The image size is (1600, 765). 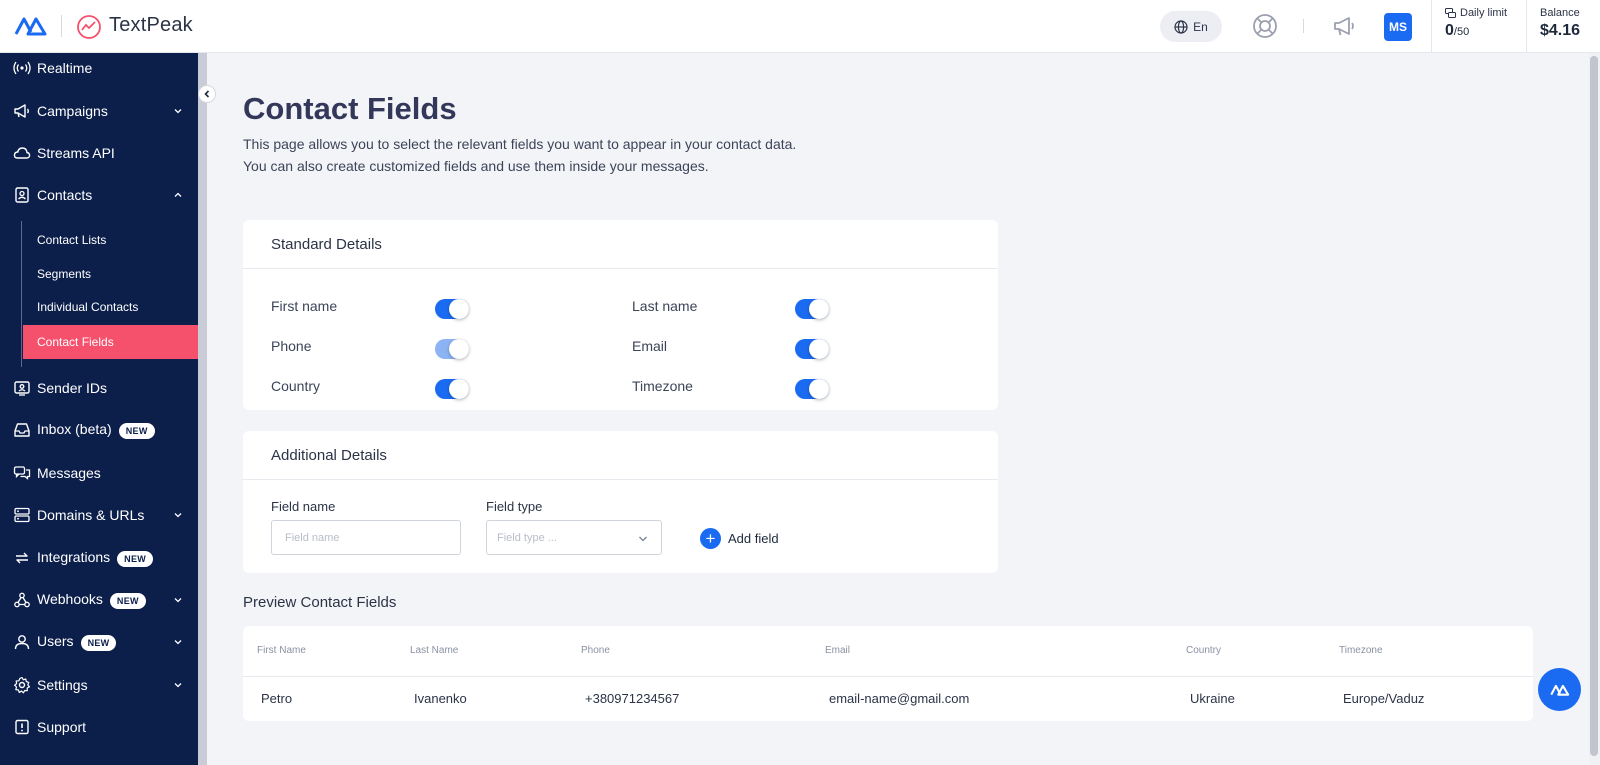 I want to click on sidebar-subitem-contact-fields: Contact Fields, so click(x=110, y=342).